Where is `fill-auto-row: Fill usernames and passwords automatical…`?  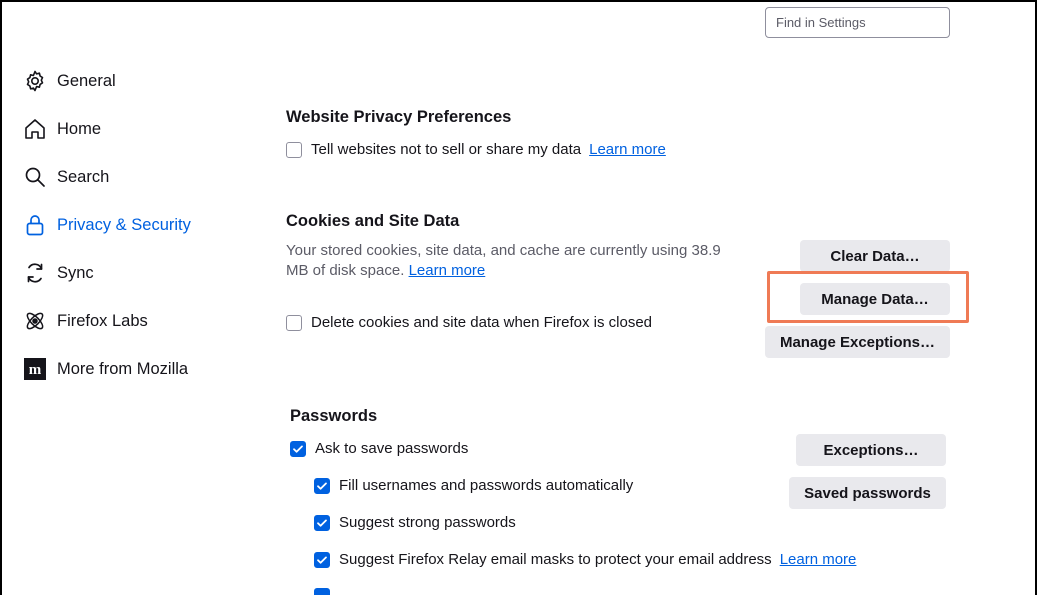 fill-auto-row: Fill usernames and passwords automatical… is located at coordinates (473, 485).